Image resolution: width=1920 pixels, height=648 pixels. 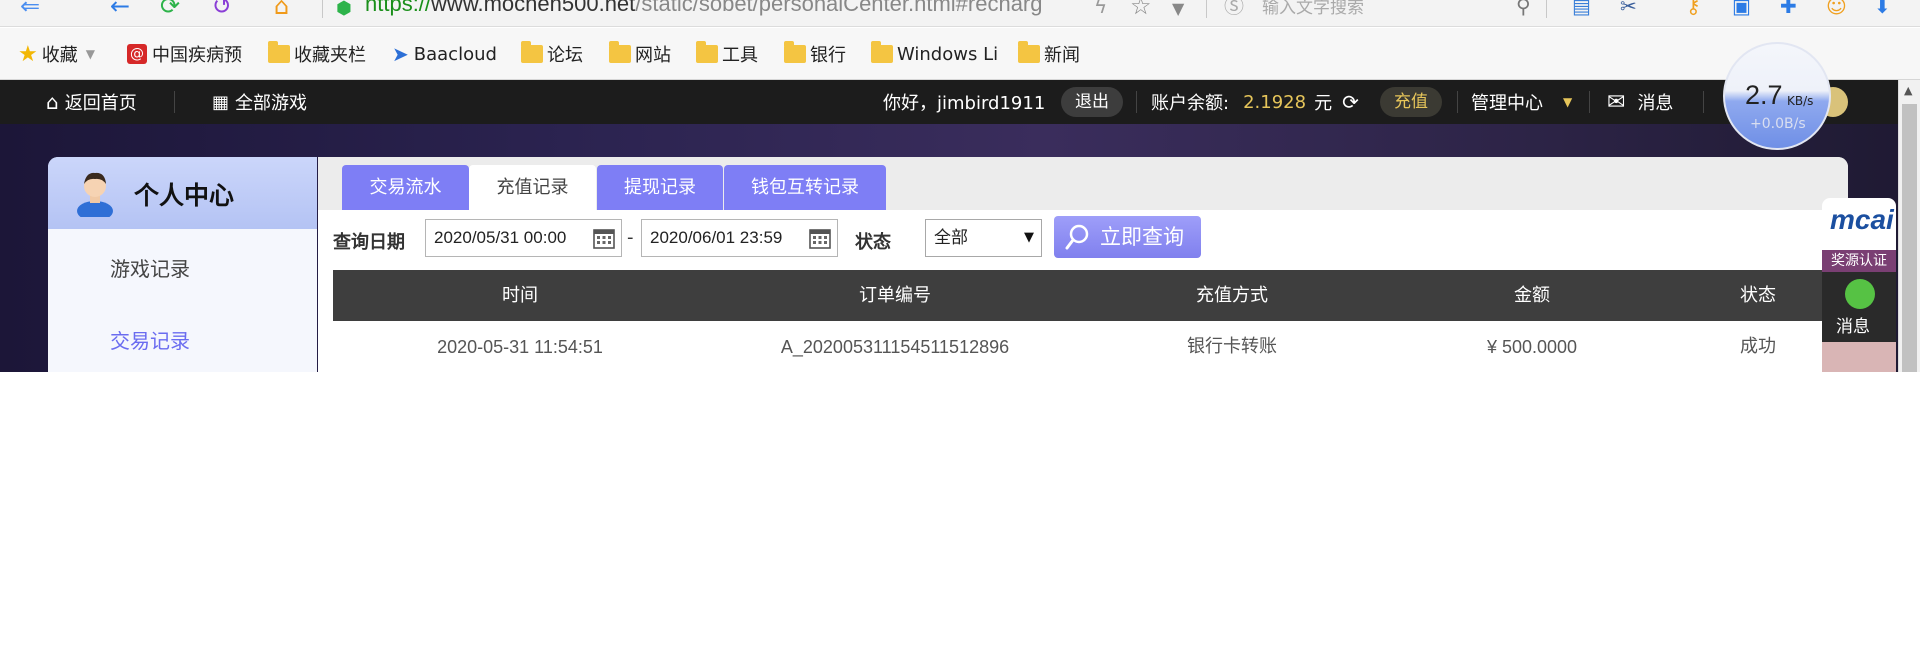 I want to click on lightning-icon: ϟ, so click(x=1100, y=9).